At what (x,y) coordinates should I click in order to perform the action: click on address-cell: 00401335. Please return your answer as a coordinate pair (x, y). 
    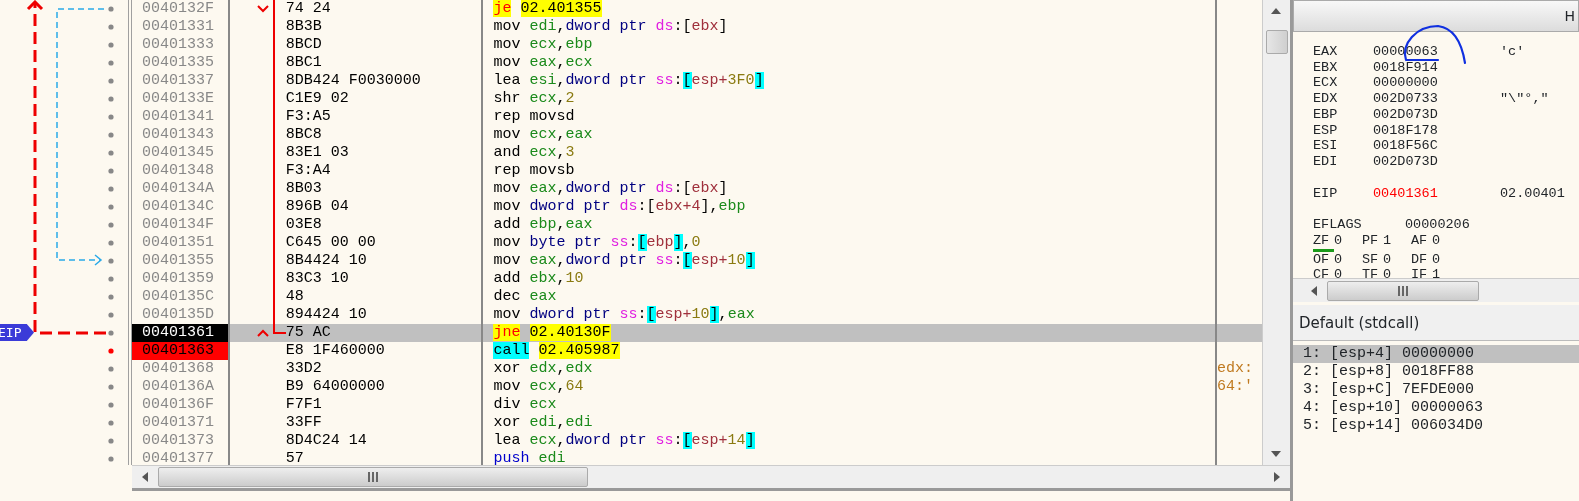
    Looking at the image, I should click on (181, 63).